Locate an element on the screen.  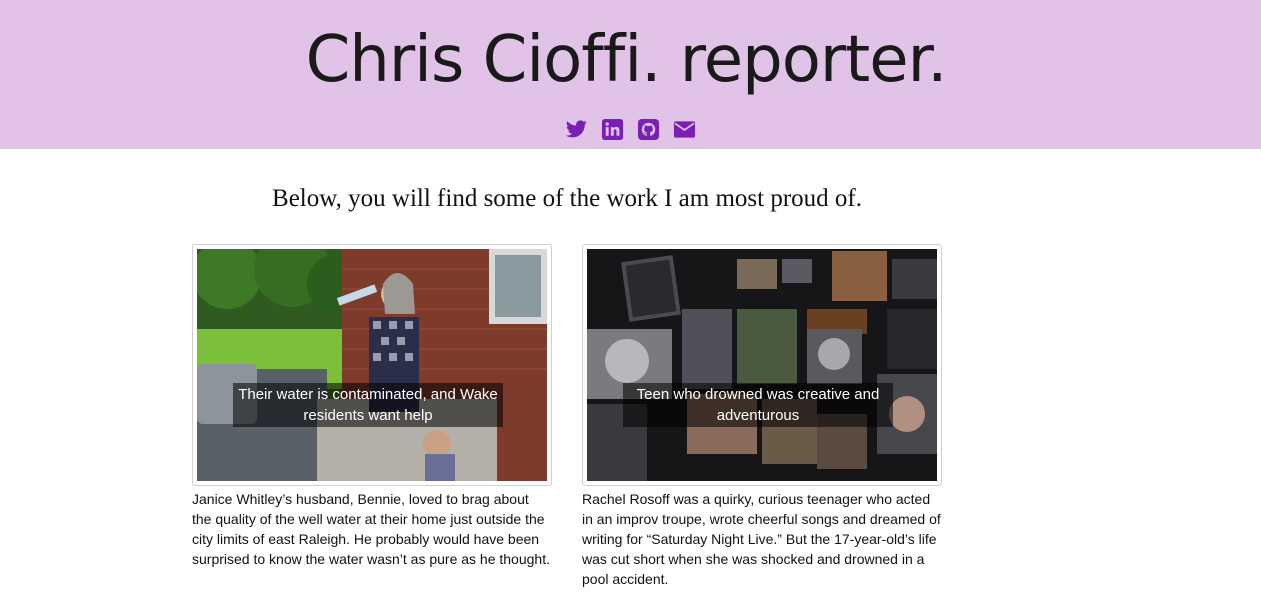
social-links is located at coordinates (630, 129).